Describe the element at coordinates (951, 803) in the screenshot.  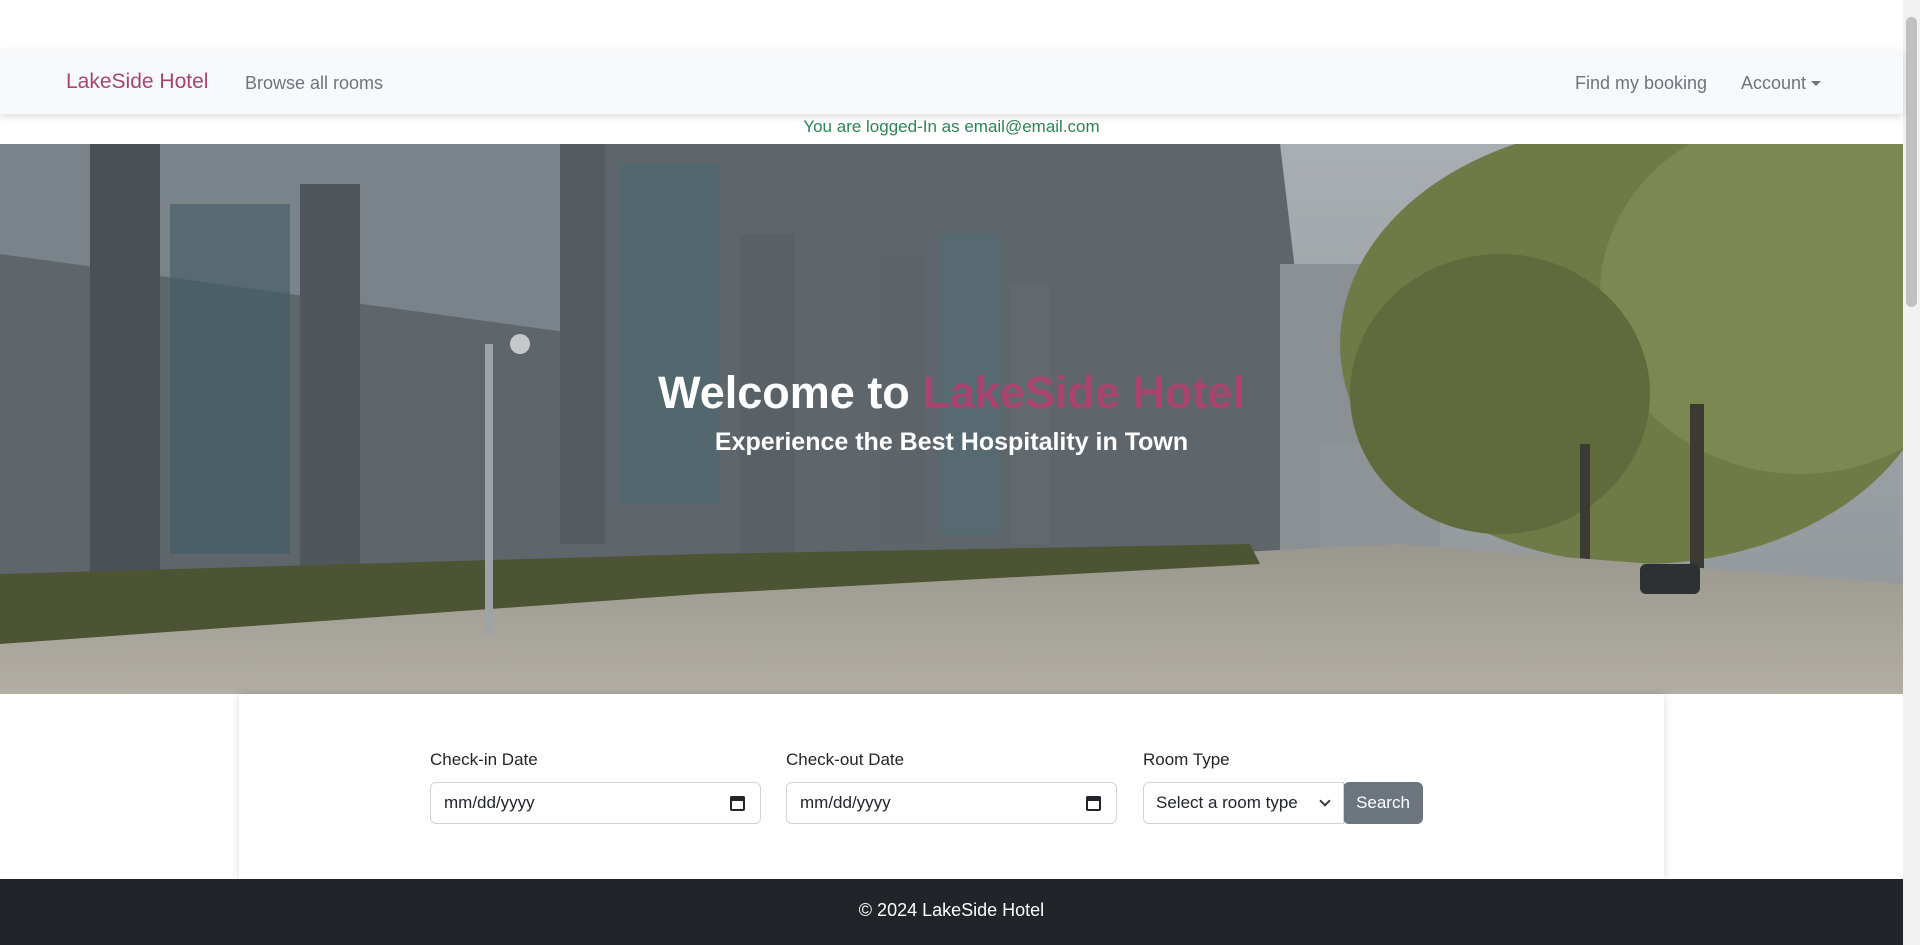
I see `checkout-date-input: mm/dd/yyyy` at that location.